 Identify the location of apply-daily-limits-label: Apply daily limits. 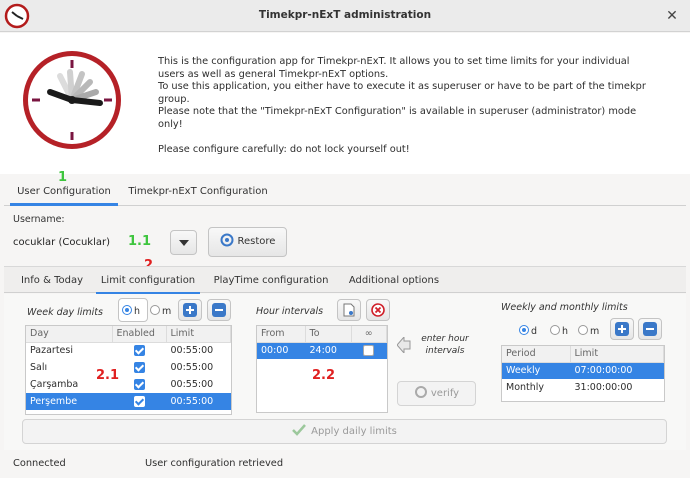
(354, 431).